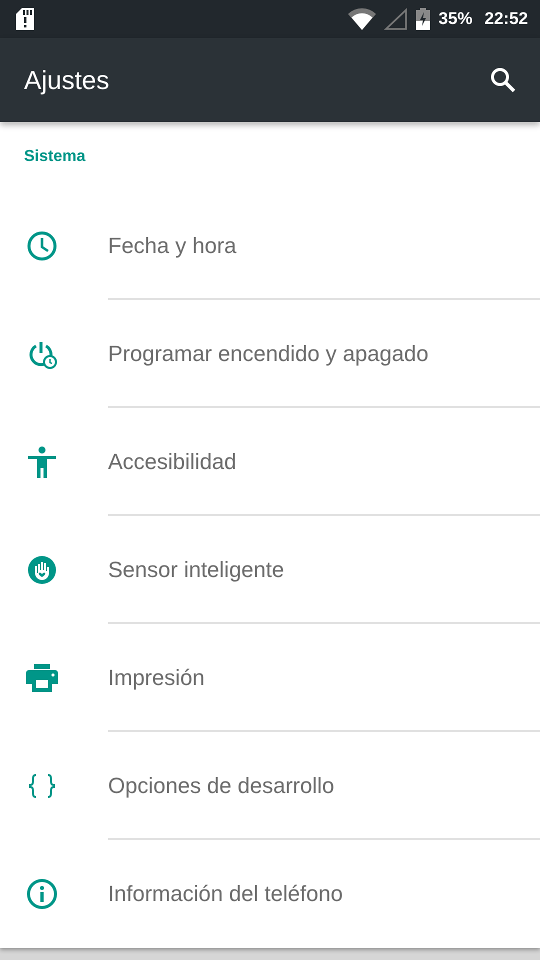 This screenshot has height=960, width=540. I want to click on hand-icon, so click(42, 570).